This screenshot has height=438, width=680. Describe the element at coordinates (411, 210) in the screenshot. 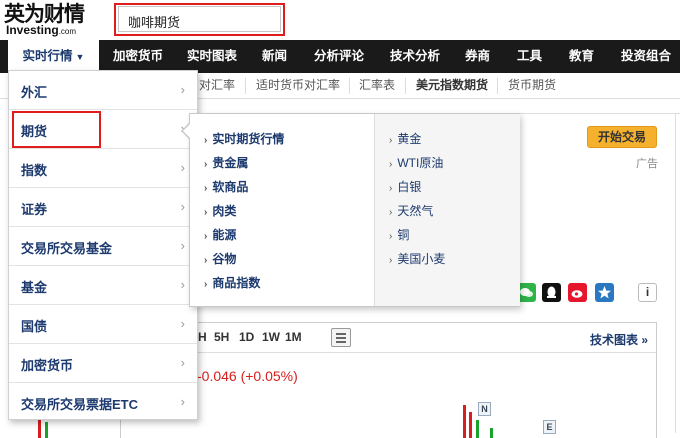

I see `submenu-item: › 天然气` at that location.